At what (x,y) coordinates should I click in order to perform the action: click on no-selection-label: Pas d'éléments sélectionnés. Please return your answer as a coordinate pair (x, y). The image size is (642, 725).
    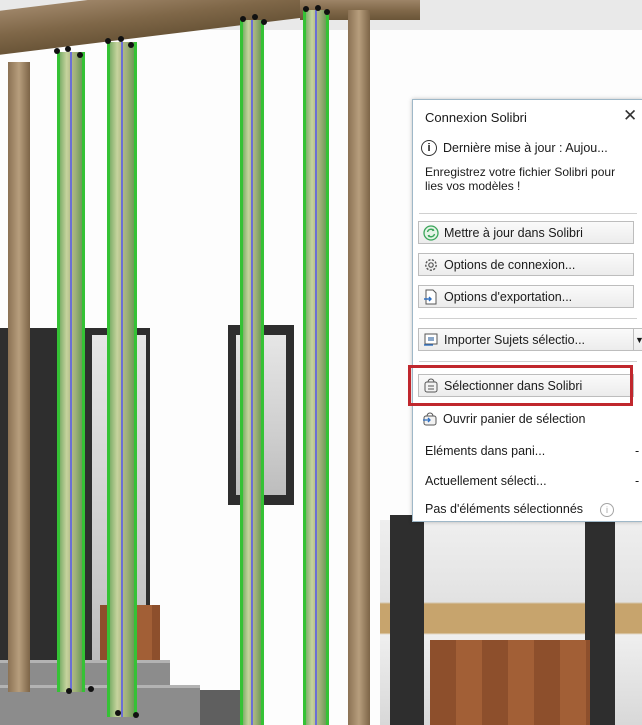
    Looking at the image, I should click on (504, 509).